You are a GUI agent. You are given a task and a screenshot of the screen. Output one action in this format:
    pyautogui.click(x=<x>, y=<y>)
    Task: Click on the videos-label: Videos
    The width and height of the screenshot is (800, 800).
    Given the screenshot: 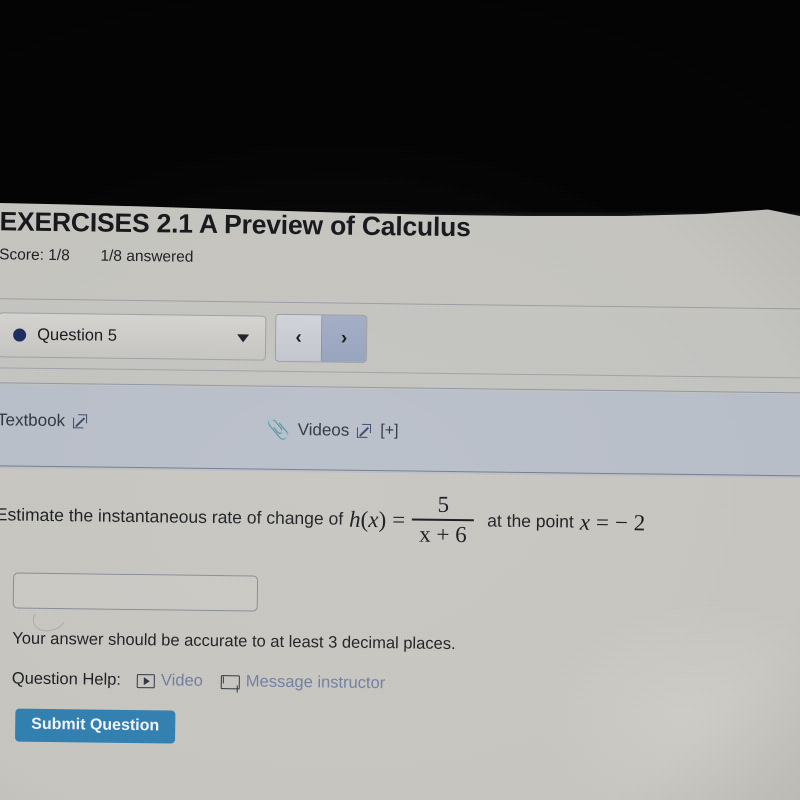 What is the action you would take?
    pyautogui.click(x=323, y=430)
    